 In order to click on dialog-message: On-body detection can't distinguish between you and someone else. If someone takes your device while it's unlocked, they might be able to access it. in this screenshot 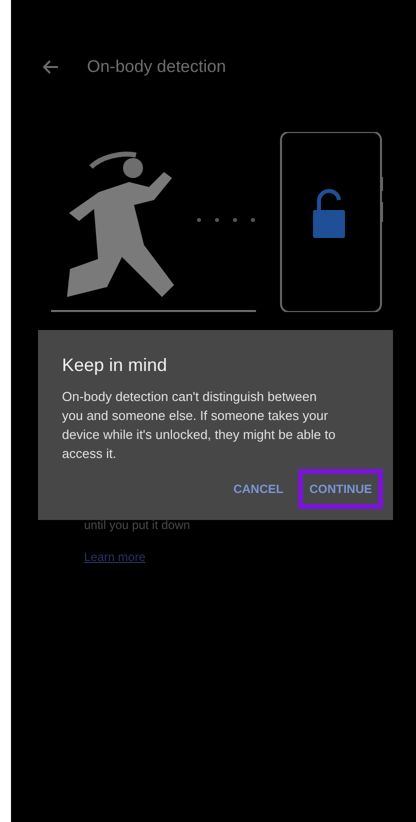, I will do `click(199, 425)`.